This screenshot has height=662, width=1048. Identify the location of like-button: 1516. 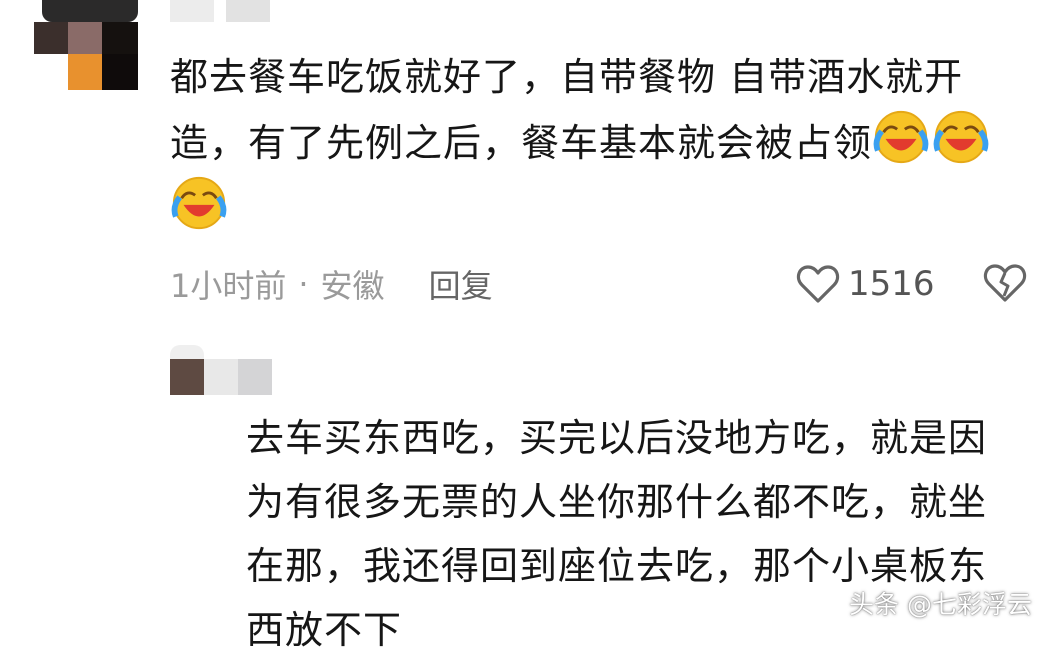
(865, 284).